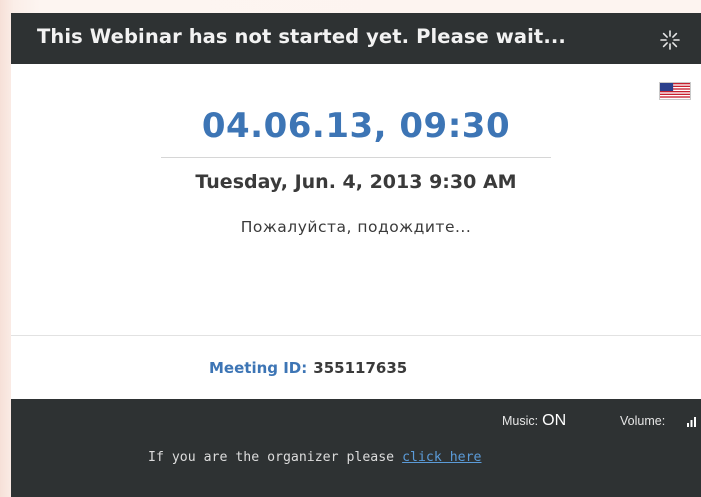 This screenshot has height=497, width=701. What do you see at coordinates (356, 335) in the screenshot?
I see `section-divider` at bounding box center [356, 335].